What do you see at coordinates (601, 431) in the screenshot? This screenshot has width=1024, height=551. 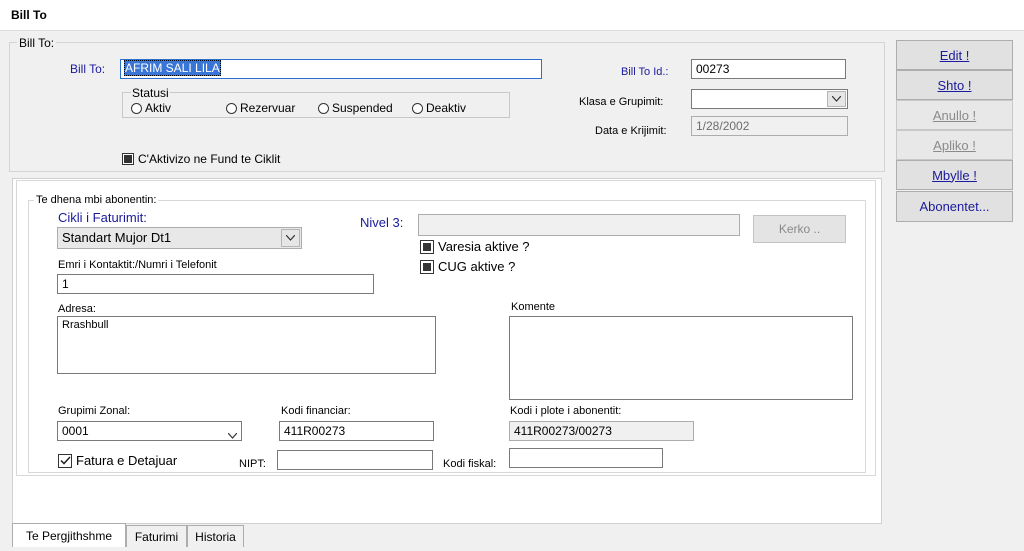 I see `kodi-plote-input: 411R00273/00273` at bounding box center [601, 431].